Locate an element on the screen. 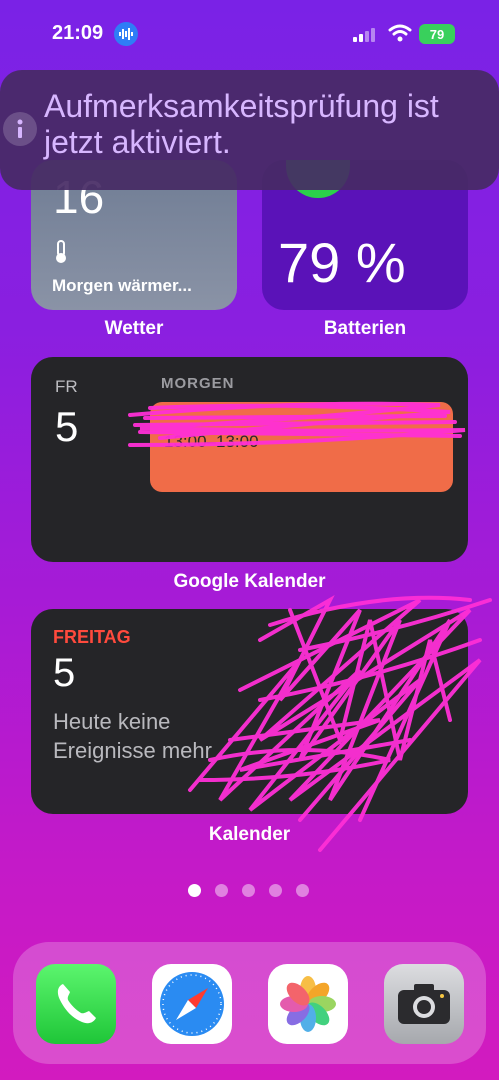 The width and height of the screenshot is (499, 1080). cellular-signal-icon is located at coordinates (364, 35).